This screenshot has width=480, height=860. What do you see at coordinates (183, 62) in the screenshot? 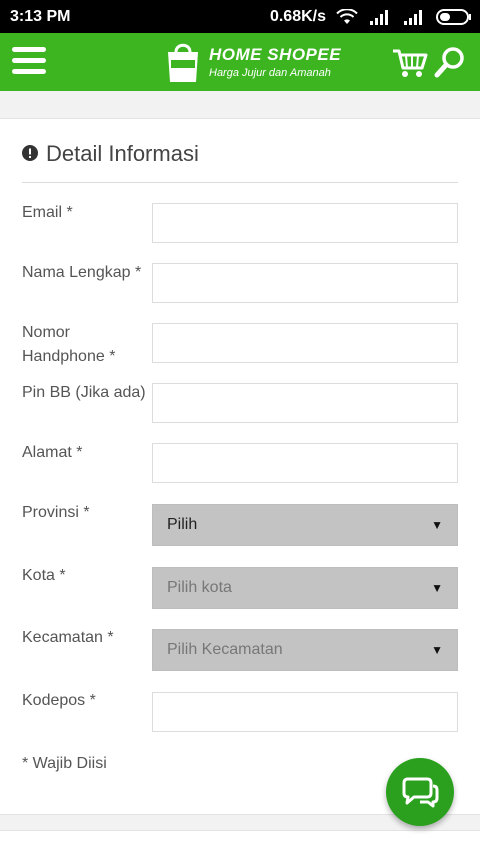
I see `shopping-bag-logo-icon` at bounding box center [183, 62].